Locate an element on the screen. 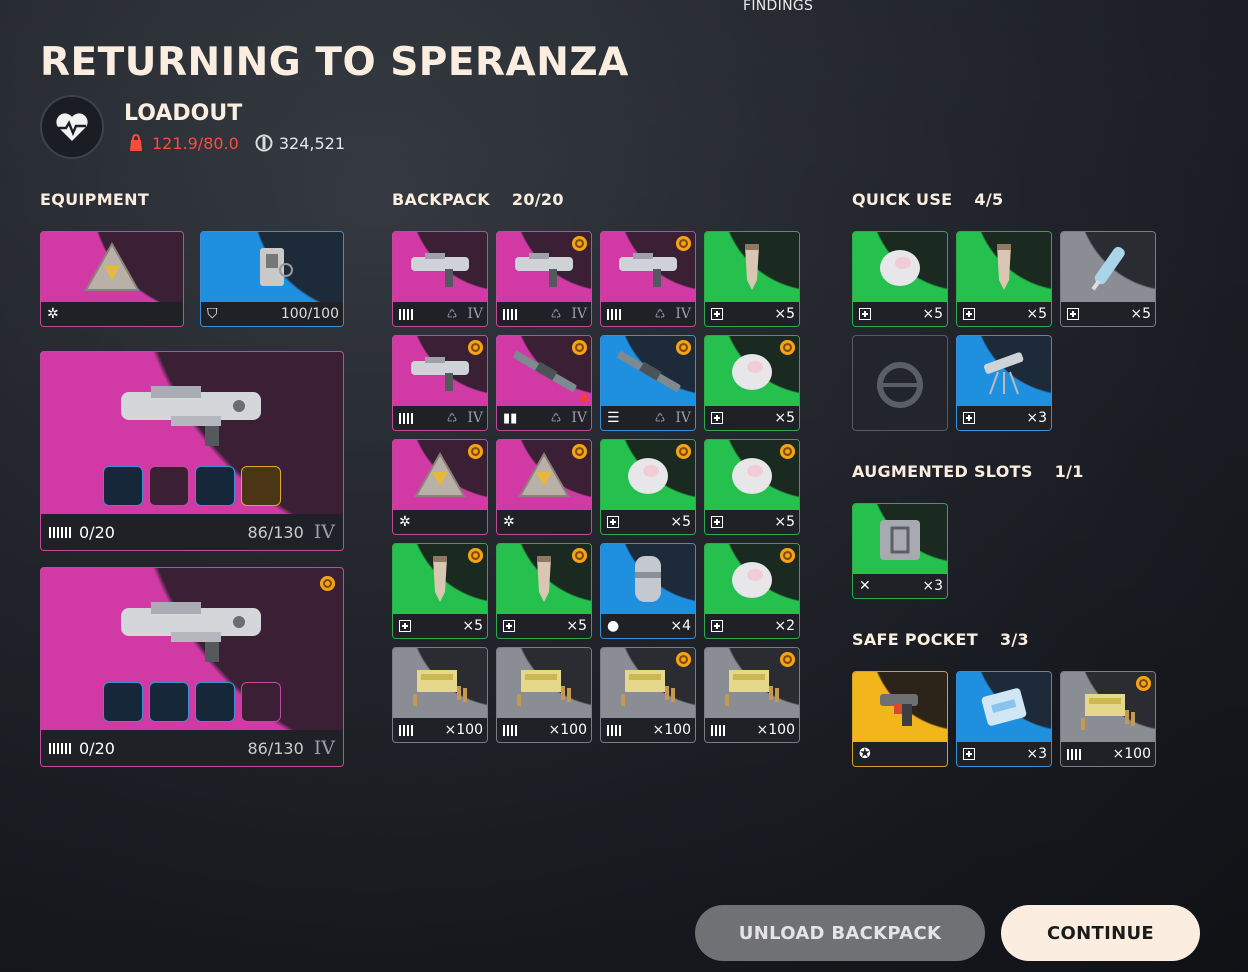 The width and height of the screenshot is (1248, 972). coin-badge-icon is located at coordinates (327, 583).